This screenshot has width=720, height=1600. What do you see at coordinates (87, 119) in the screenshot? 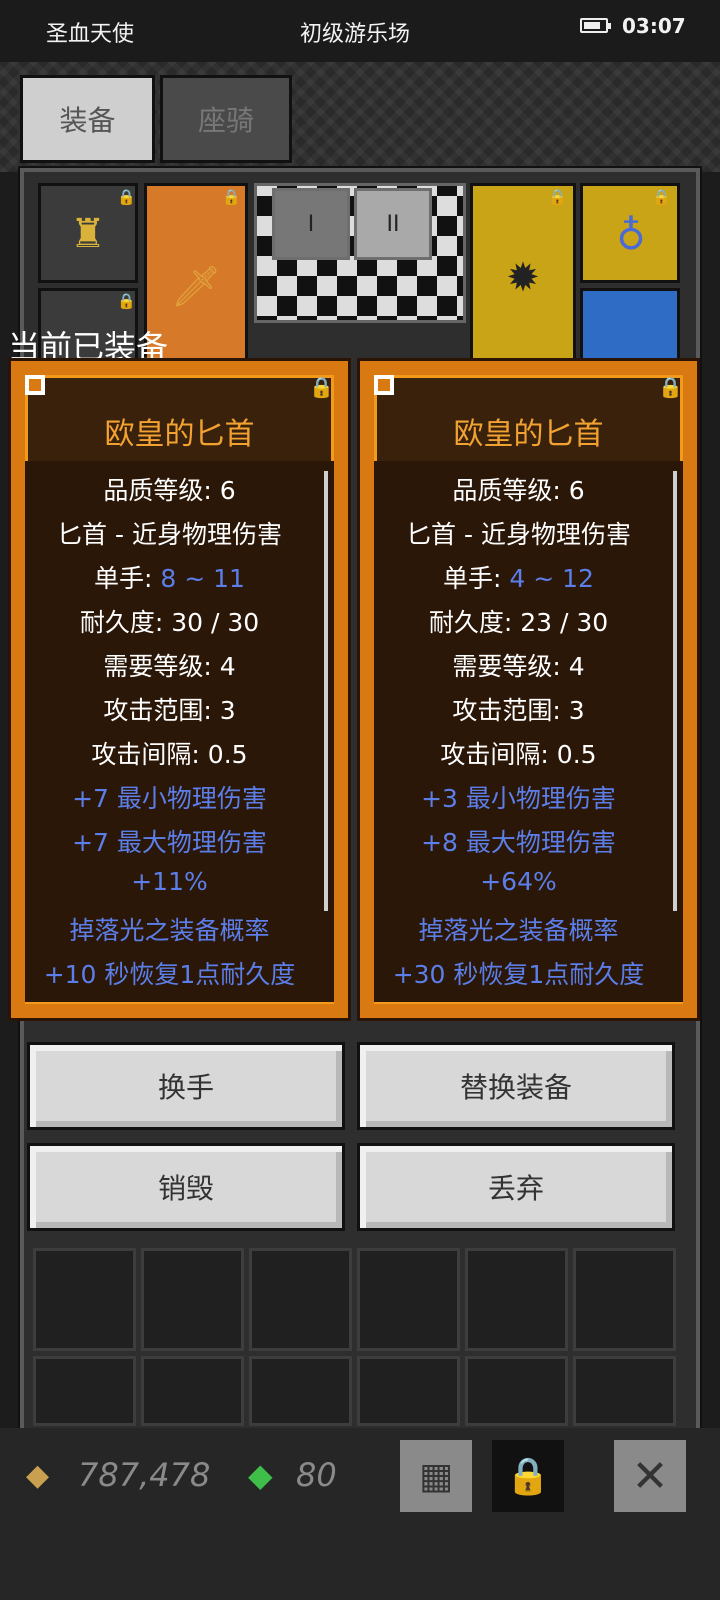
I see `tab-equipment: 装备` at bounding box center [87, 119].